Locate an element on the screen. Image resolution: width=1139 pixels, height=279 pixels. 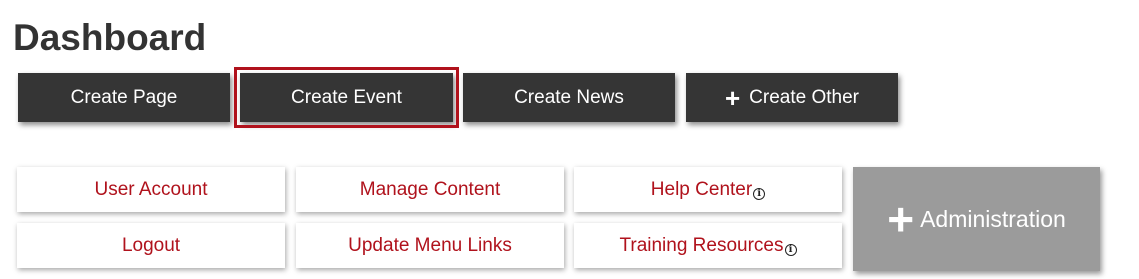
user-account-label: User Account is located at coordinates (151, 189).